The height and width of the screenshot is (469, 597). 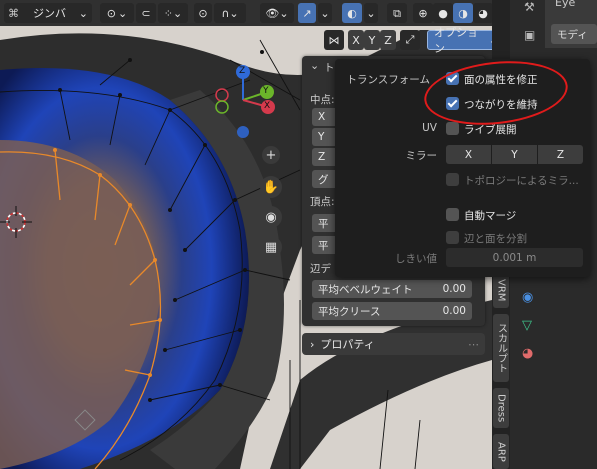 I want to click on mirror-y-button: Y, so click(x=372, y=40).